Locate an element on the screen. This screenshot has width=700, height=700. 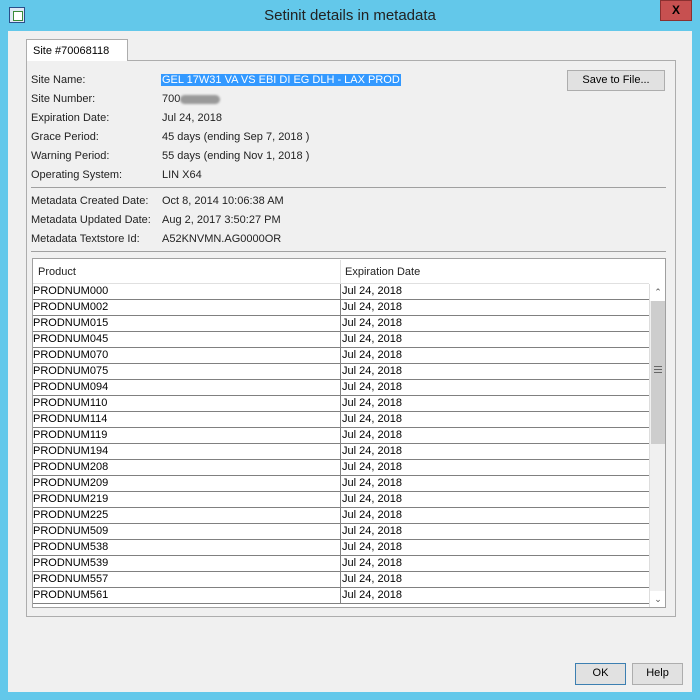
product-cell: PRODNUM070 is located at coordinates (71, 355).